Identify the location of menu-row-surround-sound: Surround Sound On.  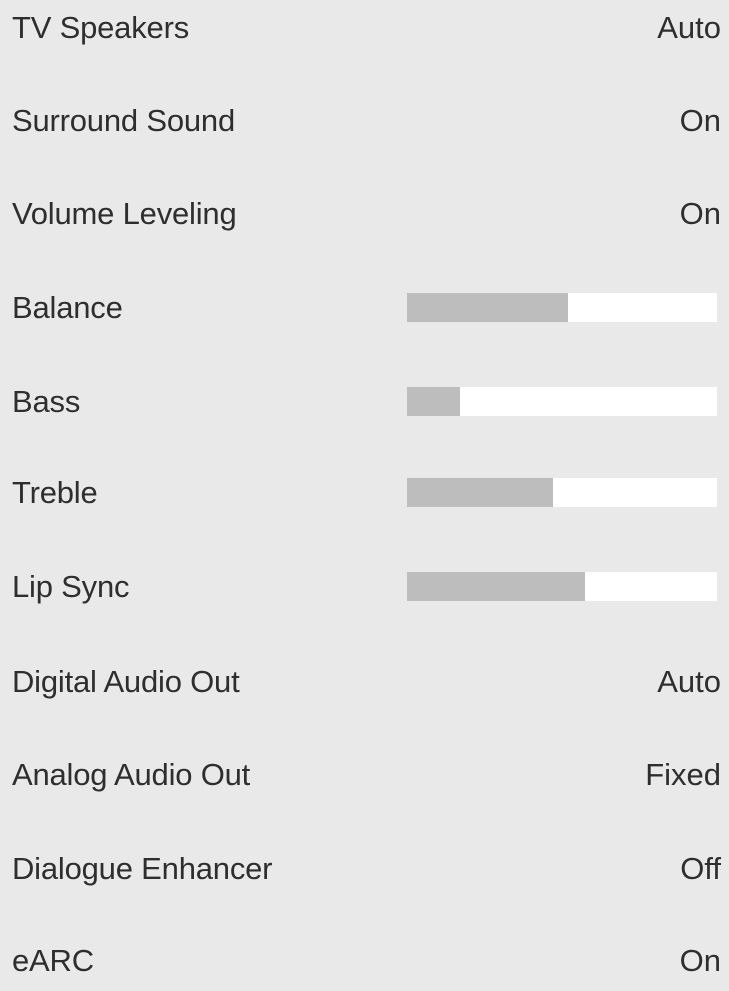
(364, 121).